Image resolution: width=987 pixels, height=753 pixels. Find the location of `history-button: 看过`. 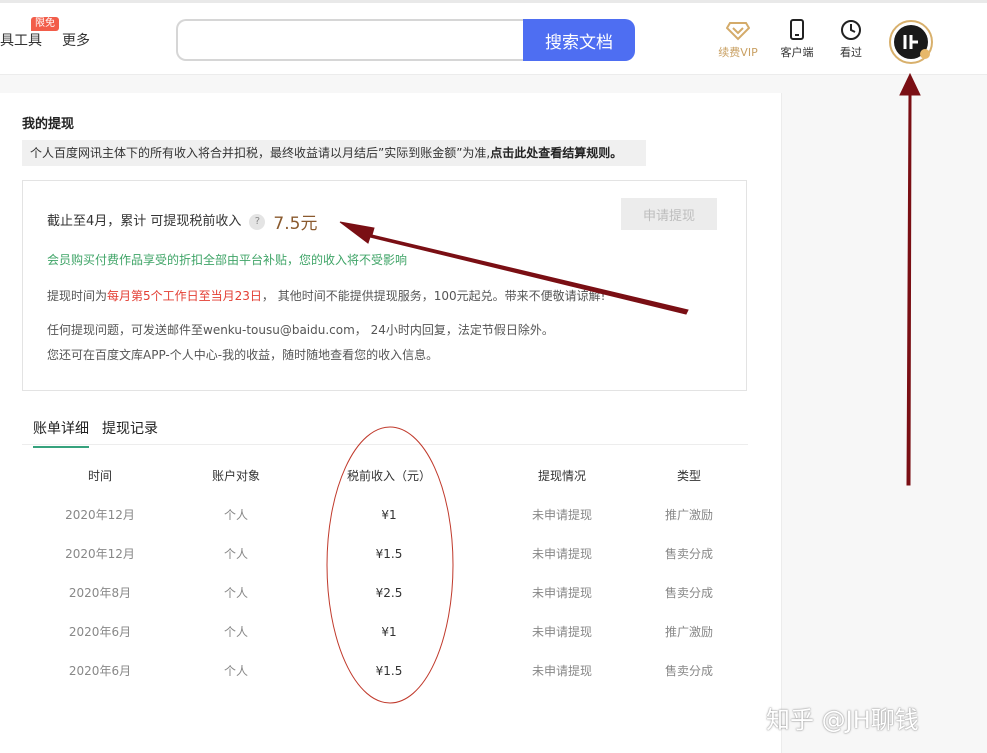

history-button: 看过 is located at coordinates (851, 39).